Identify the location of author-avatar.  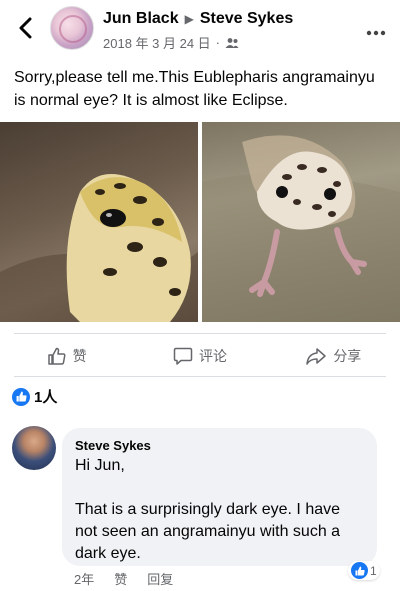
(72, 28).